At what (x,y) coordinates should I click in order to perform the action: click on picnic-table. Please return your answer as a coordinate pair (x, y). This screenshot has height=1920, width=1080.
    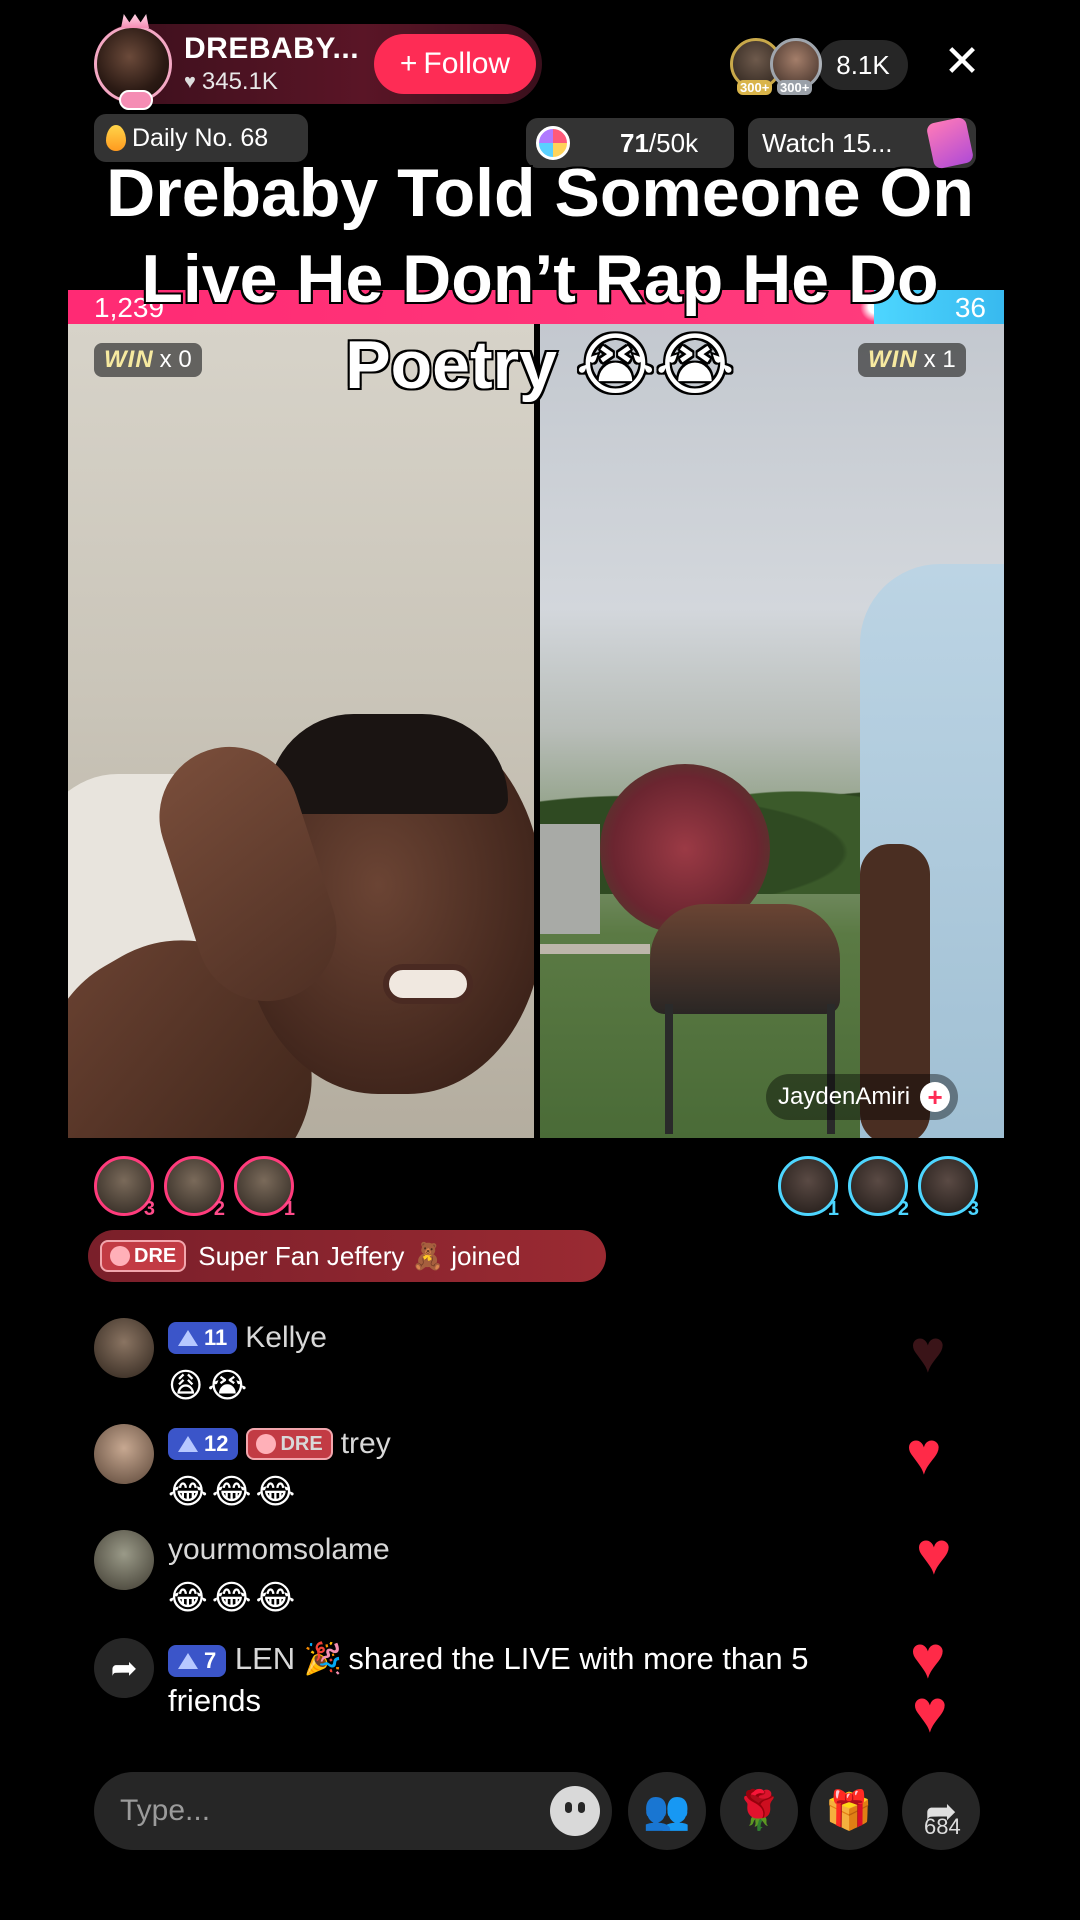
    Looking at the image, I should click on (595, 949).